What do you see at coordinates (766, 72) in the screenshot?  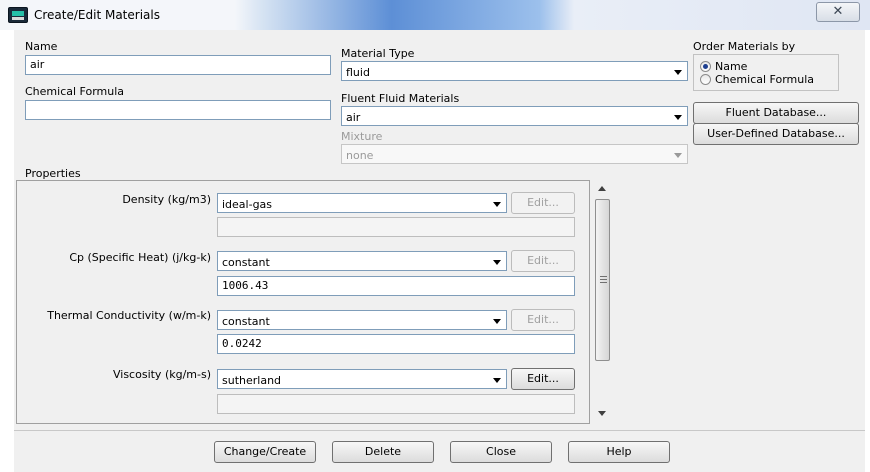 I see `order-by-group: Name Chemical Formula` at bounding box center [766, 72].